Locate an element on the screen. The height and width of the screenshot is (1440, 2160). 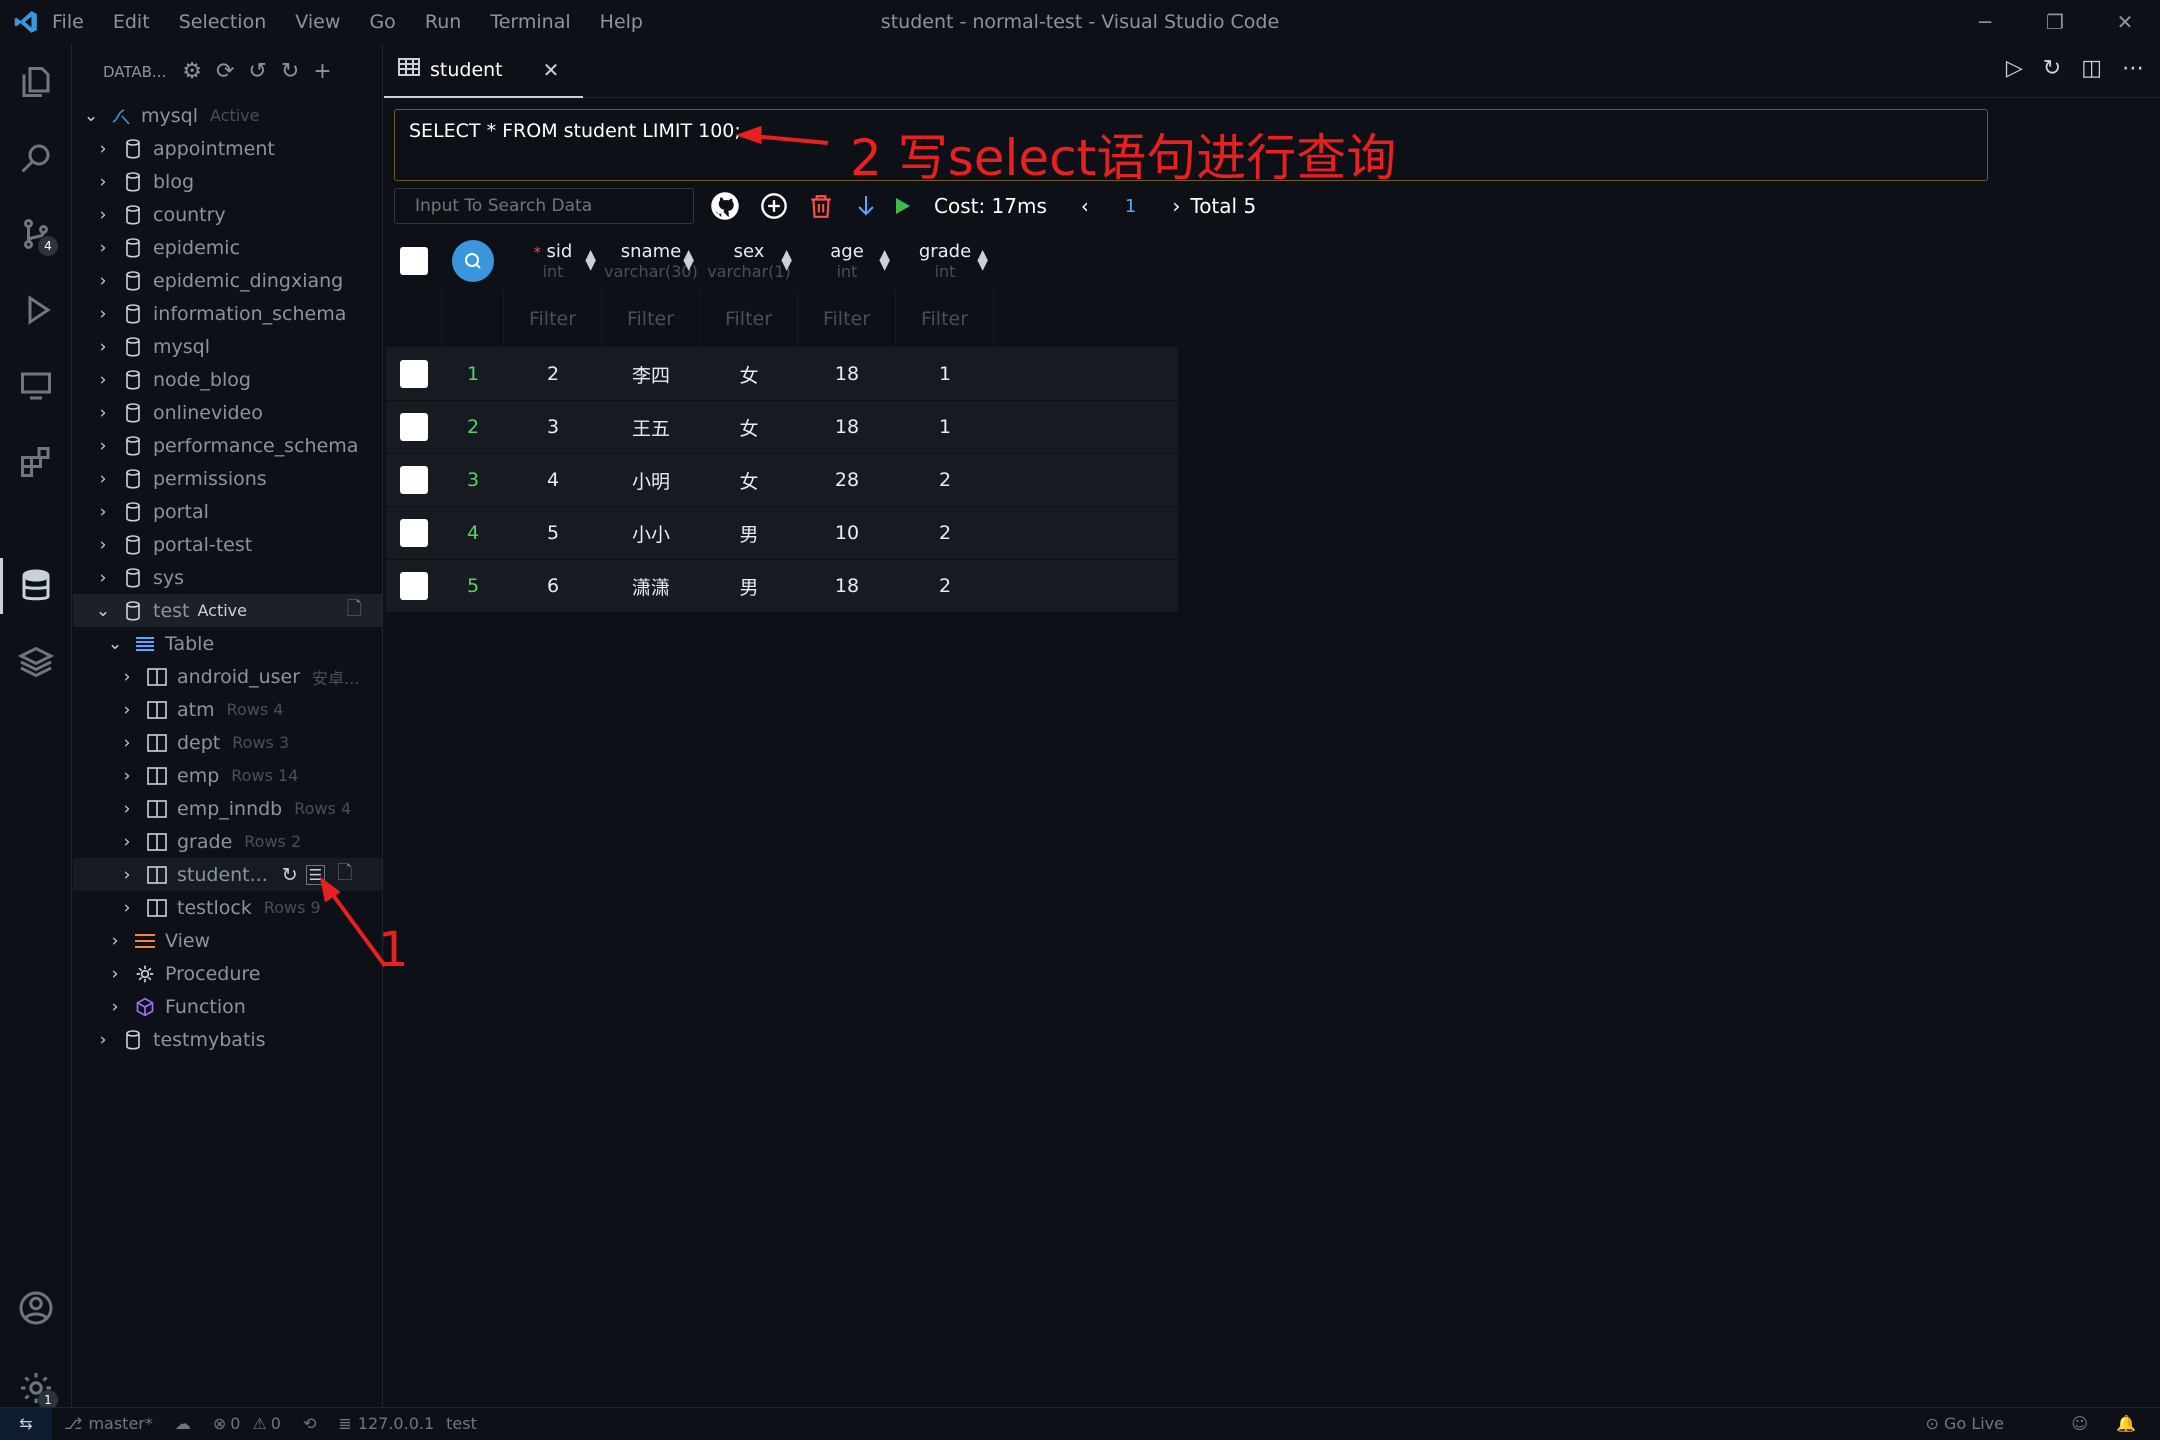
history-status-icon: ⟲ is located at coordinates (309, 1423).